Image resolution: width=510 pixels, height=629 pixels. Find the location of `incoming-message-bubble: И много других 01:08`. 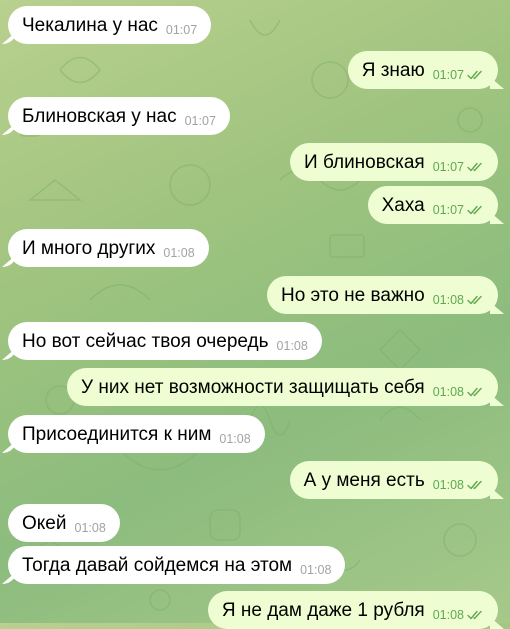

incoming-message-bubble: И много других 01:08 is located at coordinates (108, 248).